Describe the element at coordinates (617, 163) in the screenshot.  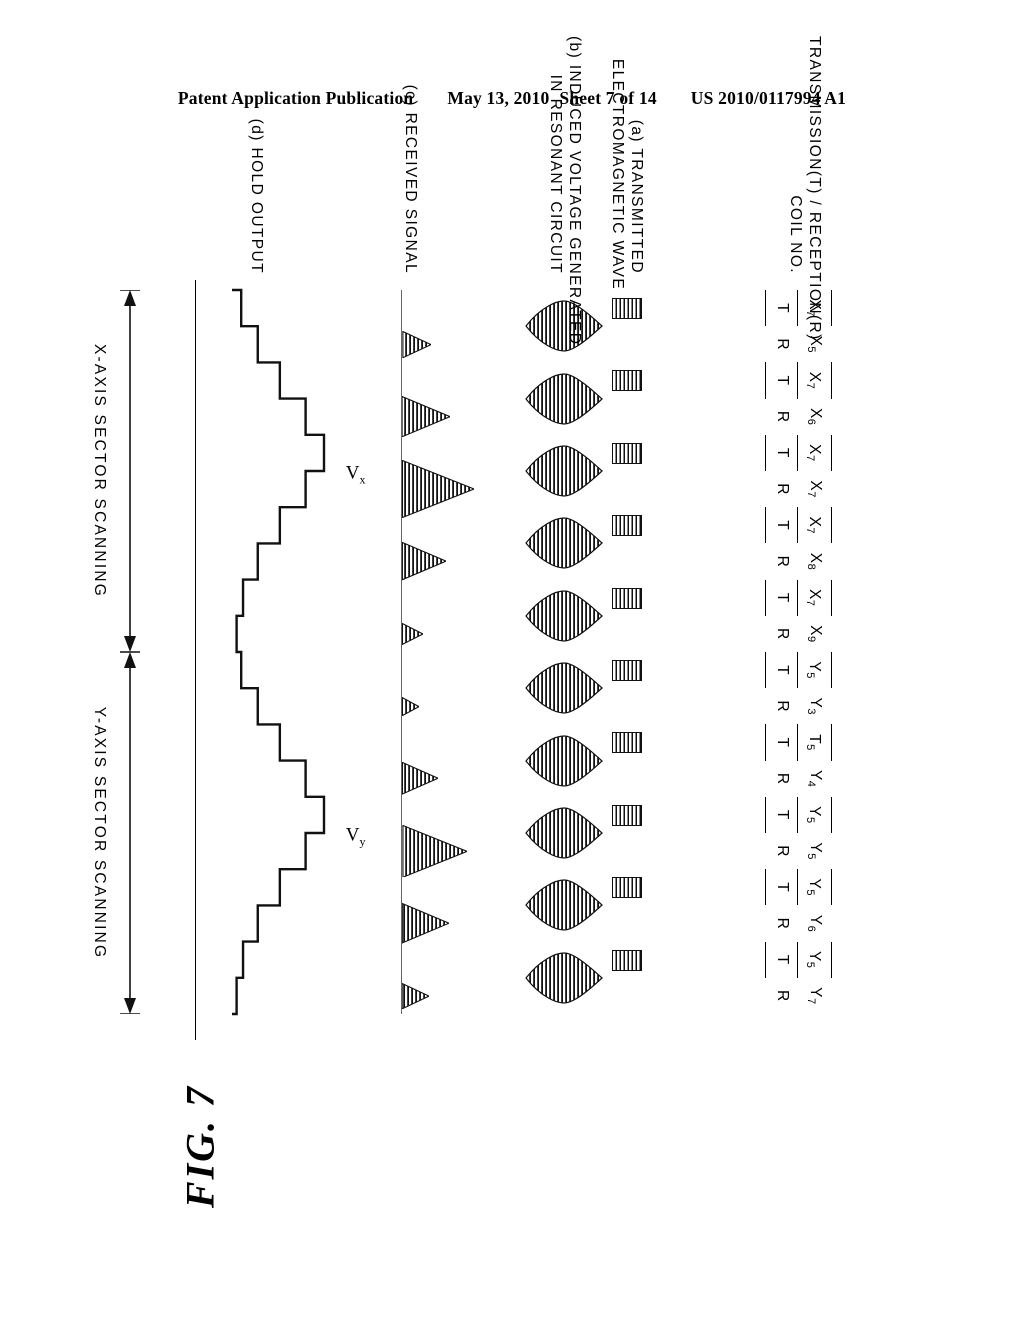
I see `caption-line: ELECTROMAGNETIC WAVE` at that location.